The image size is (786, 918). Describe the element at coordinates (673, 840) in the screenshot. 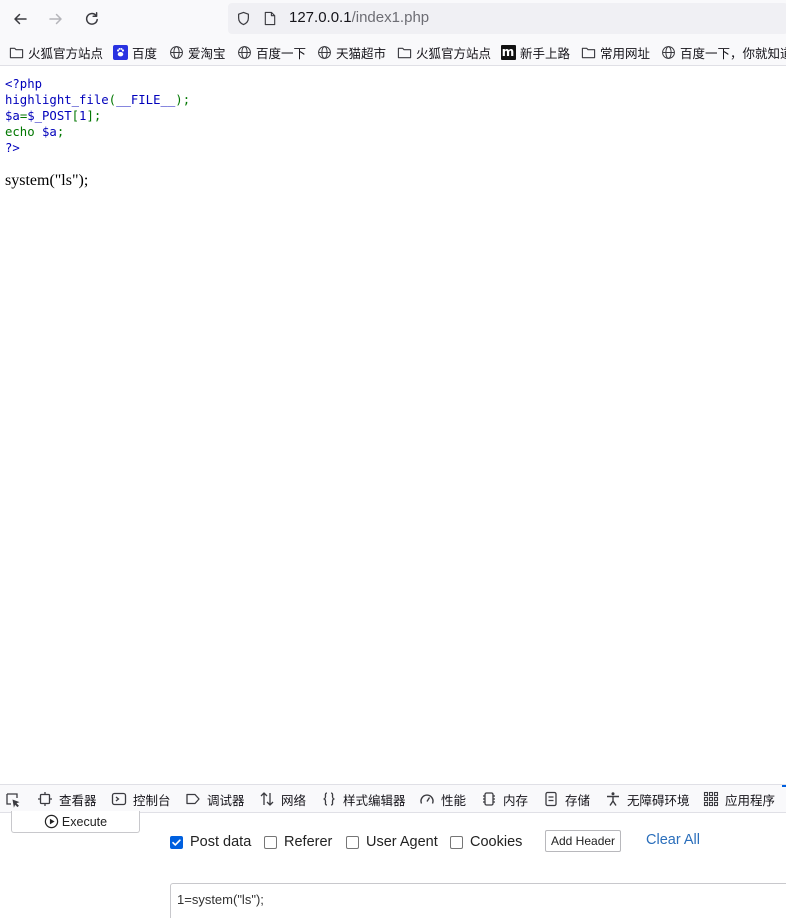

I see `clear-all-link: Clear All` at that location.